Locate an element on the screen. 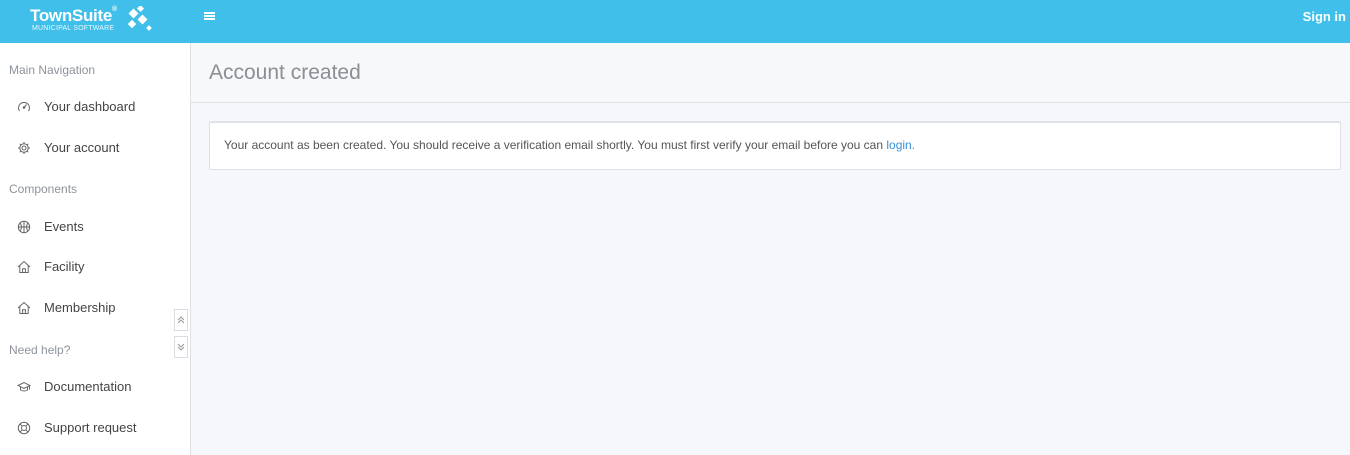 This screenshot has height=455, width=1350. sidebar-item-label: Your dashboard is located at coordinates (90, 106).